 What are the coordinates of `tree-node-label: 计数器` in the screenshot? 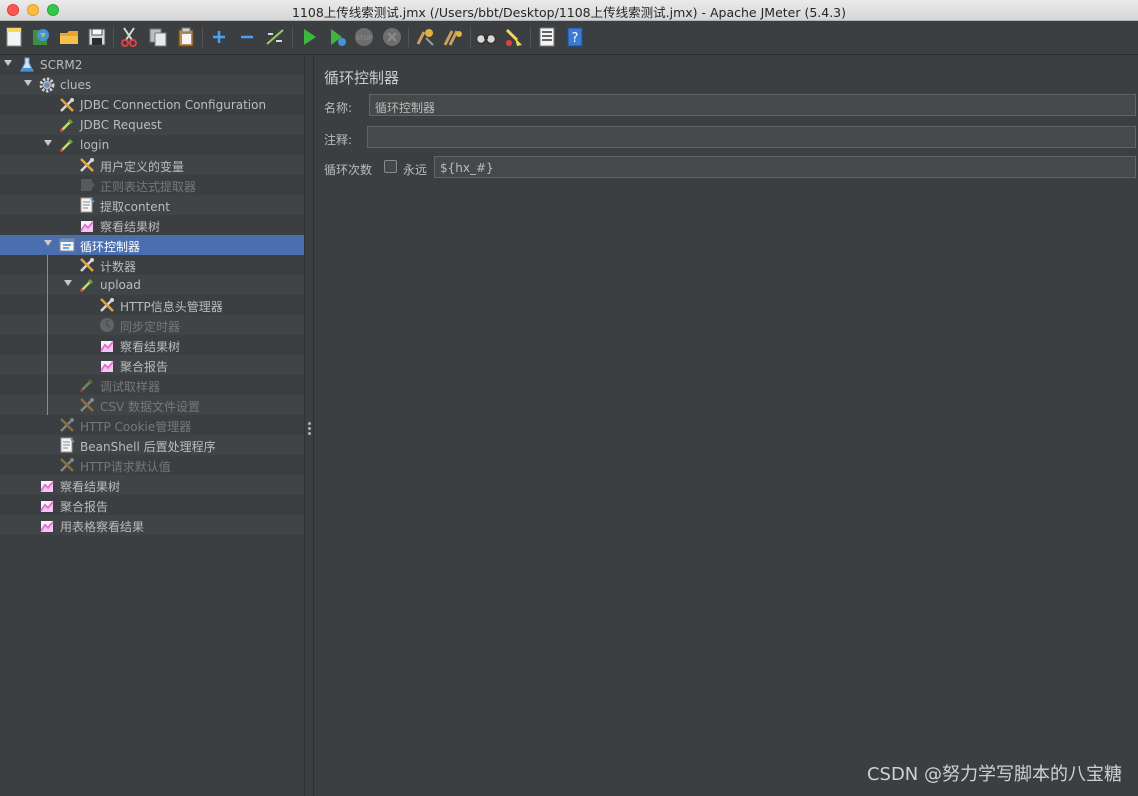 It's located at (118, 267).